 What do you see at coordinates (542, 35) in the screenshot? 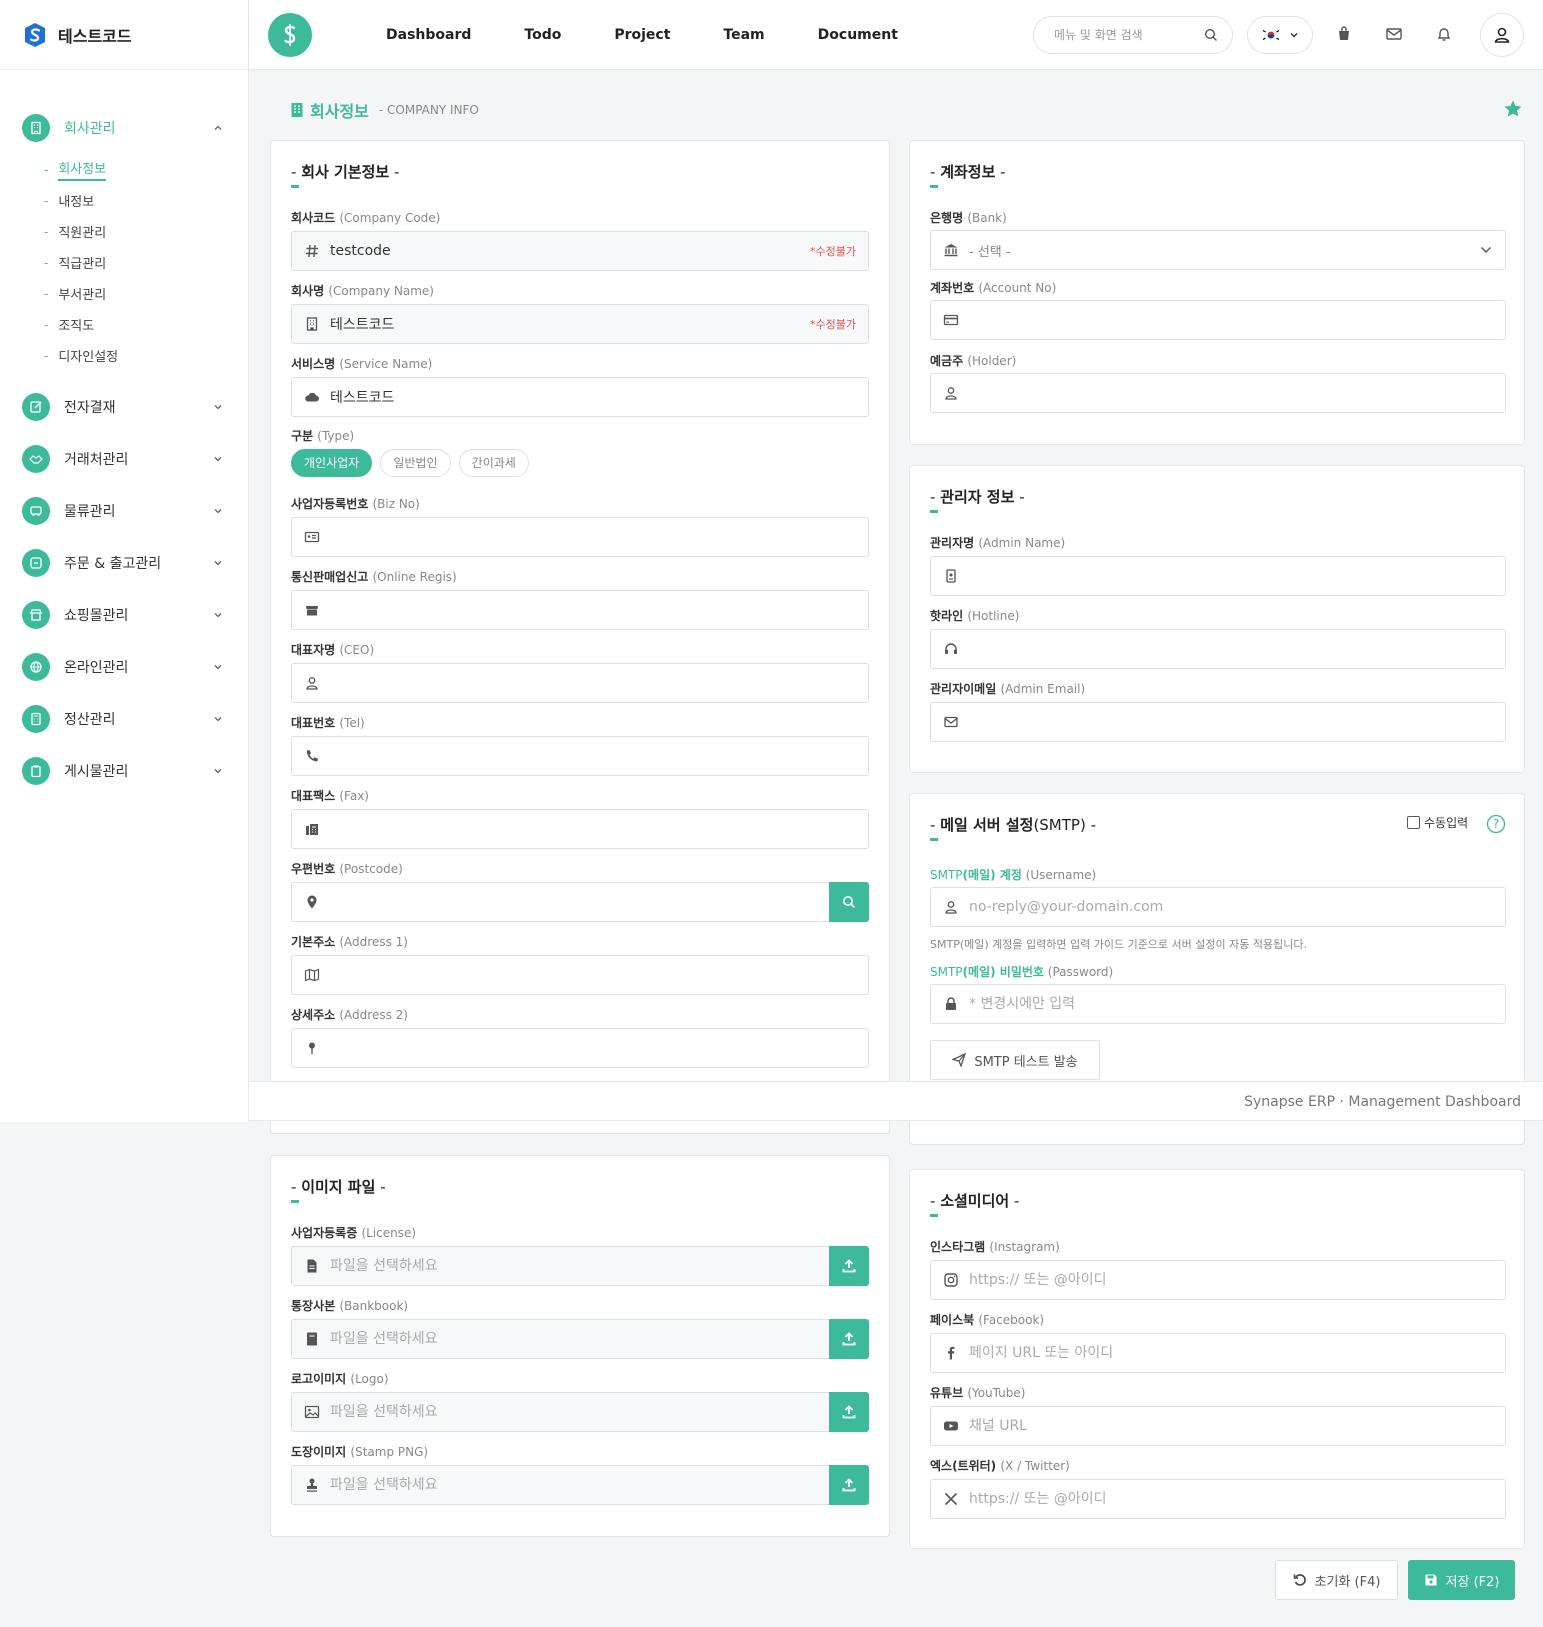
I see `nav-todo: Todo` at bounding box center [542, 35].